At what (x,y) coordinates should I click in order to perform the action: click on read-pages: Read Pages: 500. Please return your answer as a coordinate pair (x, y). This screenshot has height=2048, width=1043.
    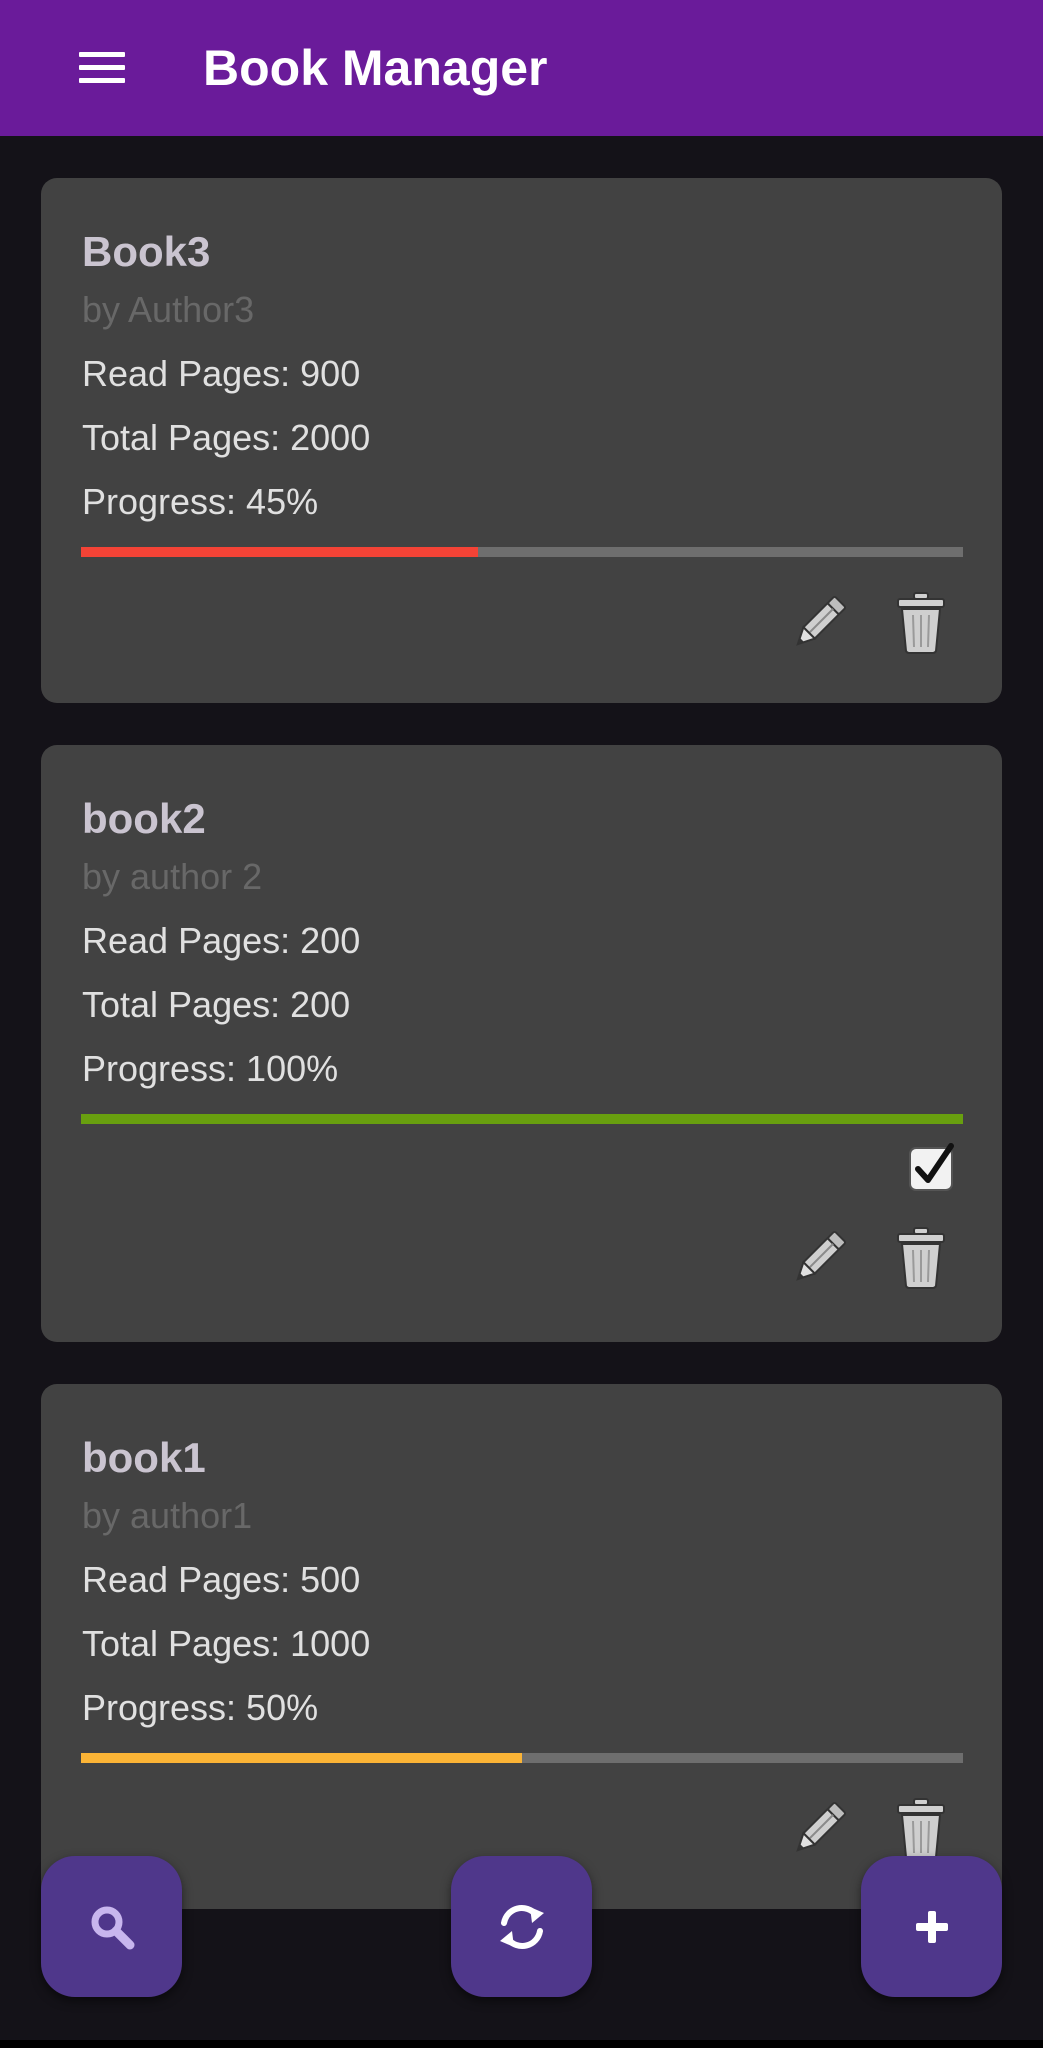
    Looking at the image, I should click on (221, 1579).